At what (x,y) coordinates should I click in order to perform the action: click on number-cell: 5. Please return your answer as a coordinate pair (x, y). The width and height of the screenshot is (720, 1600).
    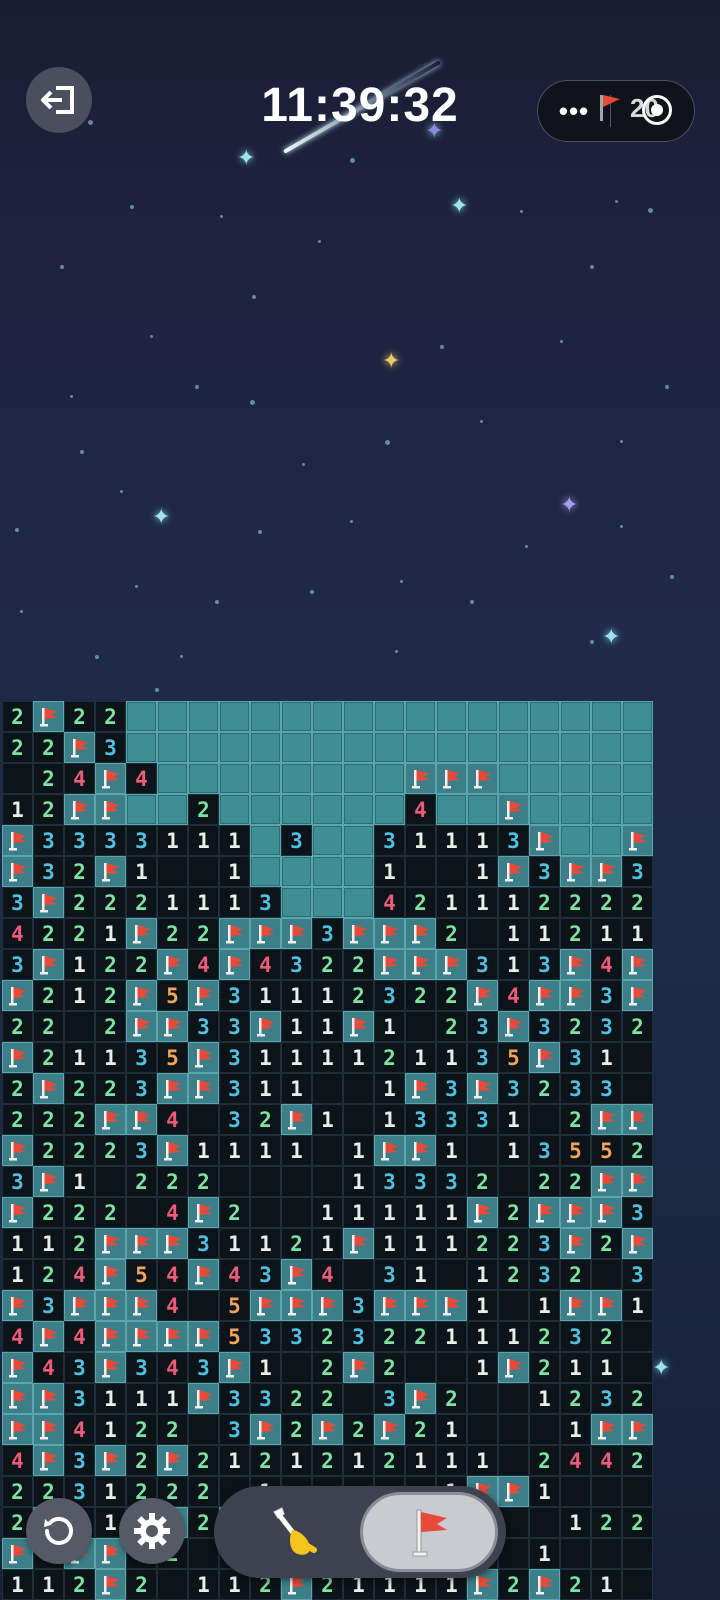
    Looking at the image, I should click on (234, 1305).